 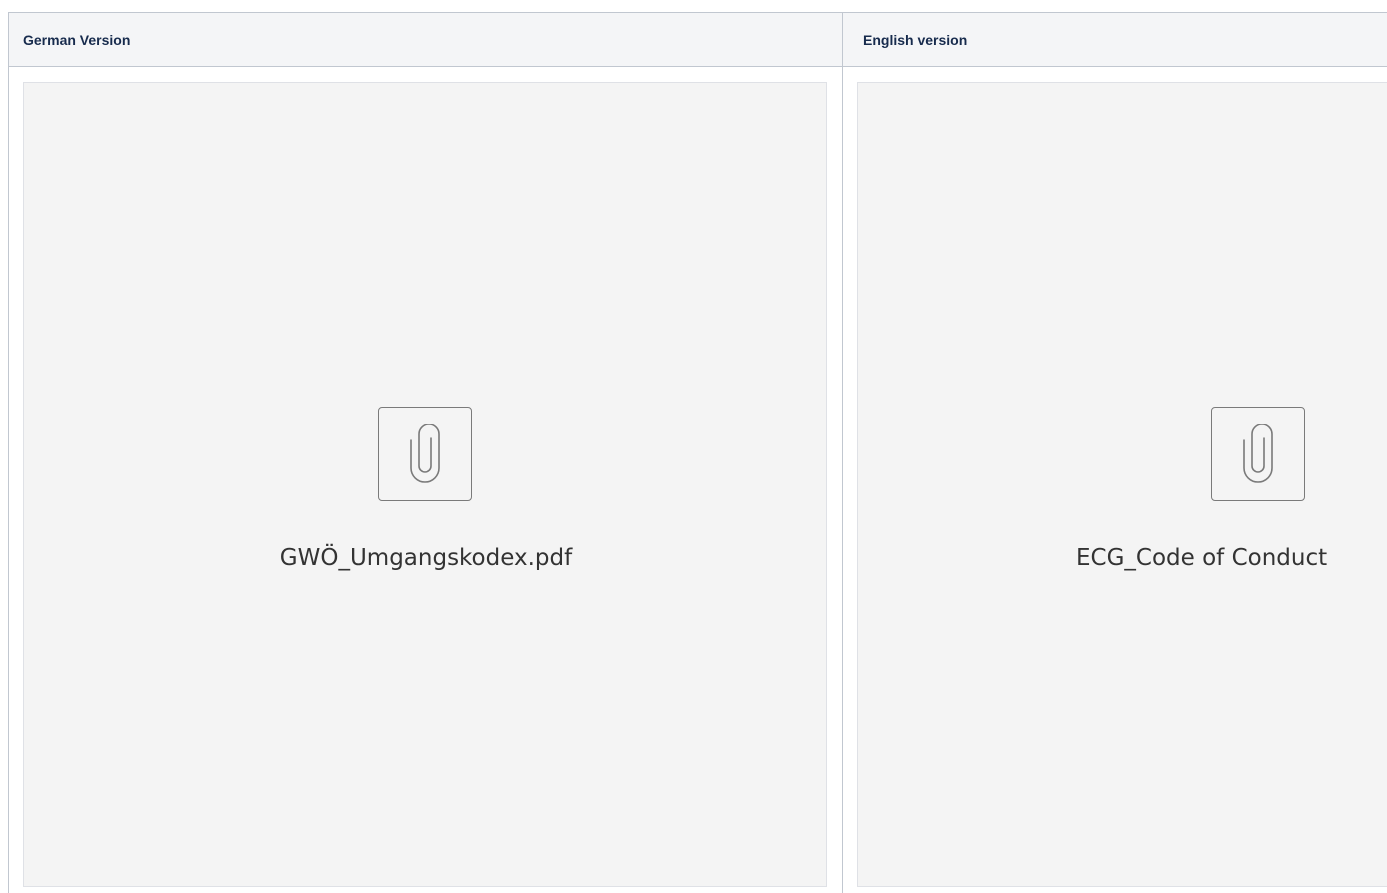 What do you see at coordinates (425, 40) in the screenshot?
I see `table-header-german: German Version` at bounding box center [425, 40].